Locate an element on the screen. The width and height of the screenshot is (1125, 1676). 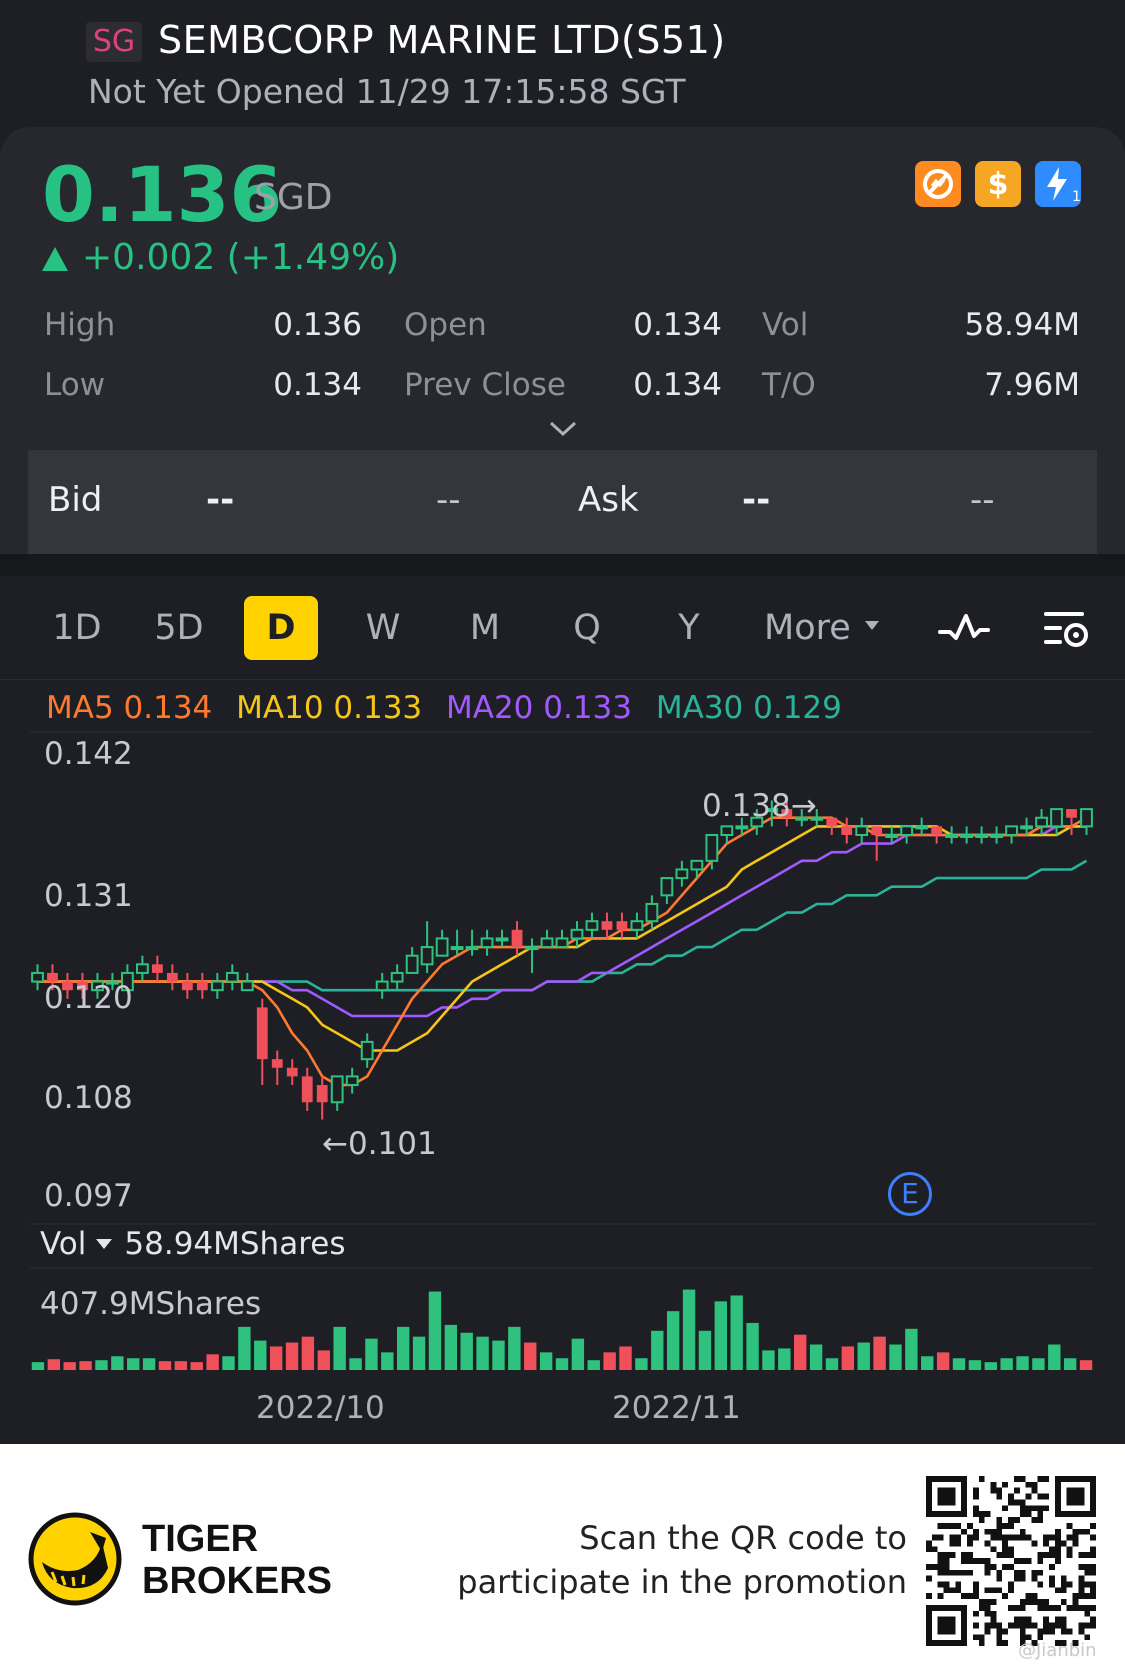
no-short-sell-icon is located at coordinates (938, 184).